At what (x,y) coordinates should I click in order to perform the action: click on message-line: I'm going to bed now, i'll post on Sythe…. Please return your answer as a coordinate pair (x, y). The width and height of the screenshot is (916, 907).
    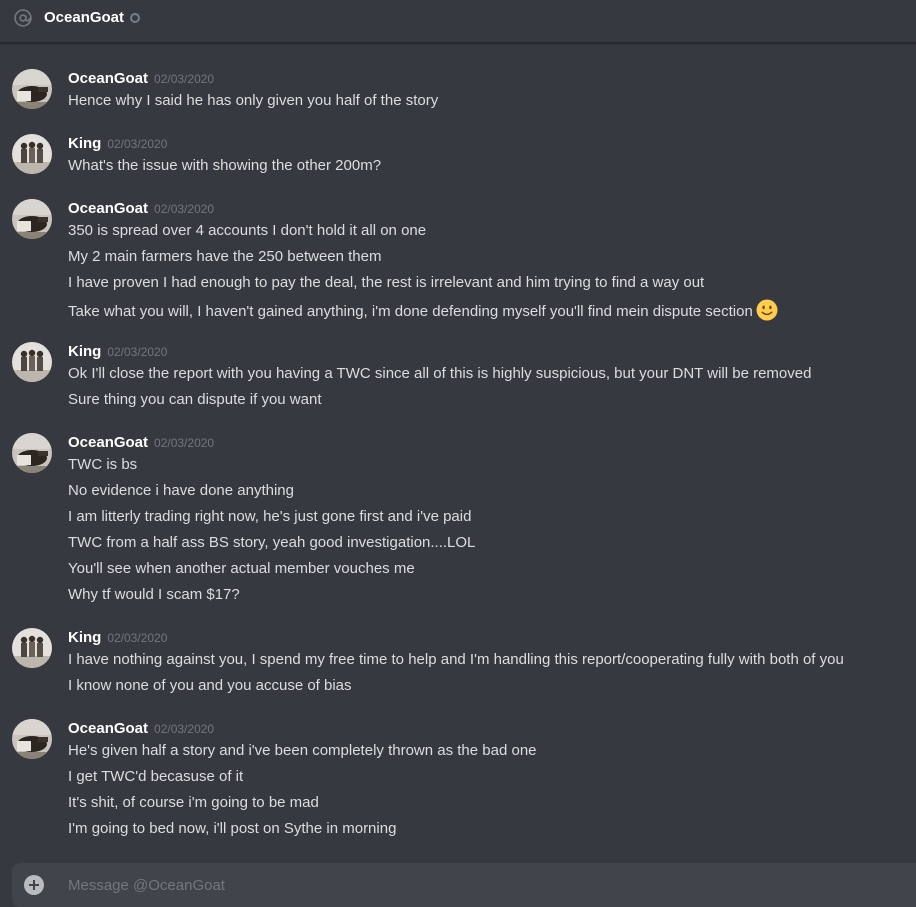
    Looking at the image, I should click on (232, 828).